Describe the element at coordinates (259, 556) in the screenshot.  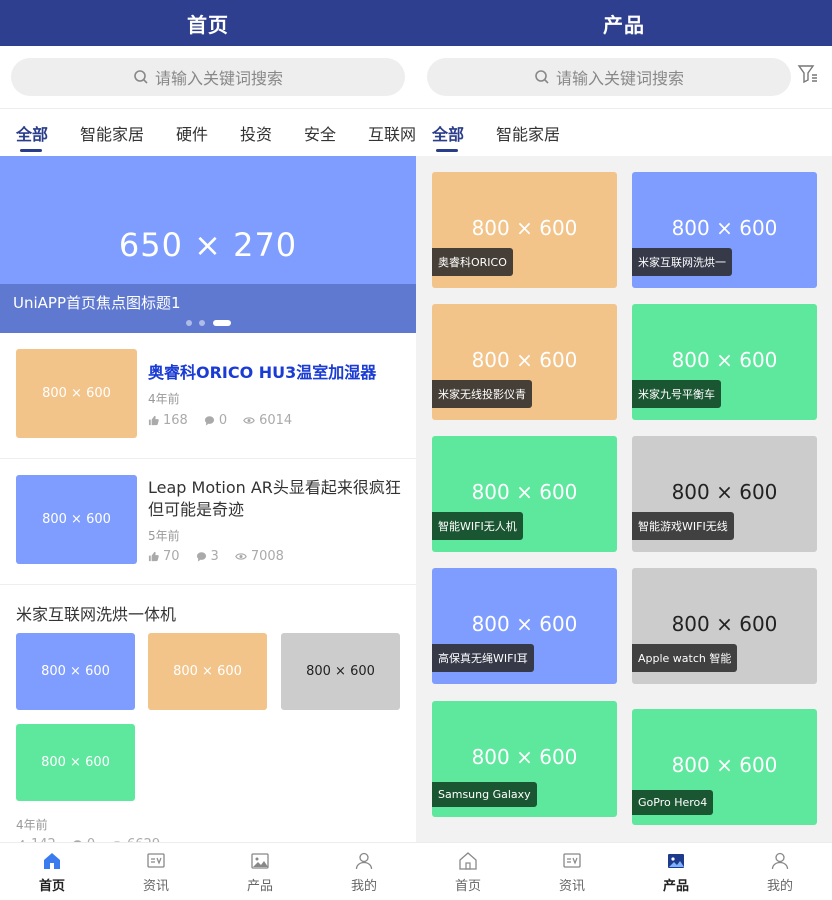
I see `views: 7008` at that location.